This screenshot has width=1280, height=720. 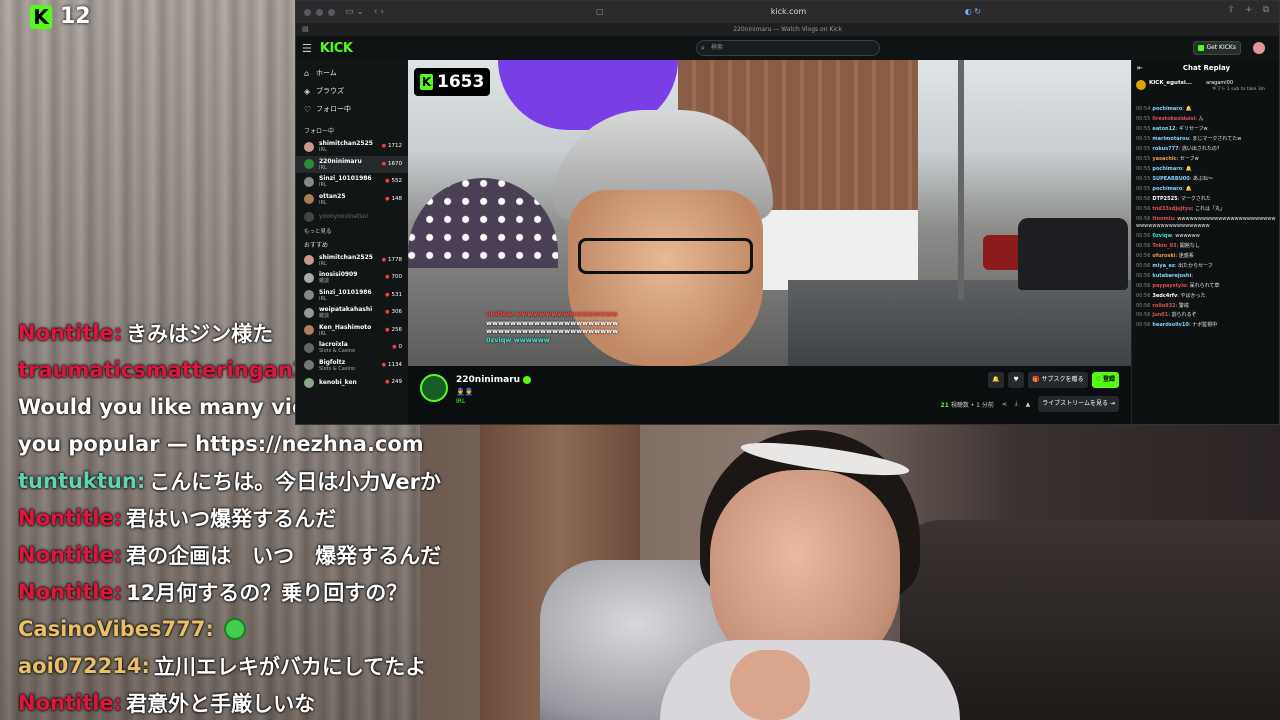 I want to click on nav-heart: ♡ フォロー中, so click(x=352, y=109).